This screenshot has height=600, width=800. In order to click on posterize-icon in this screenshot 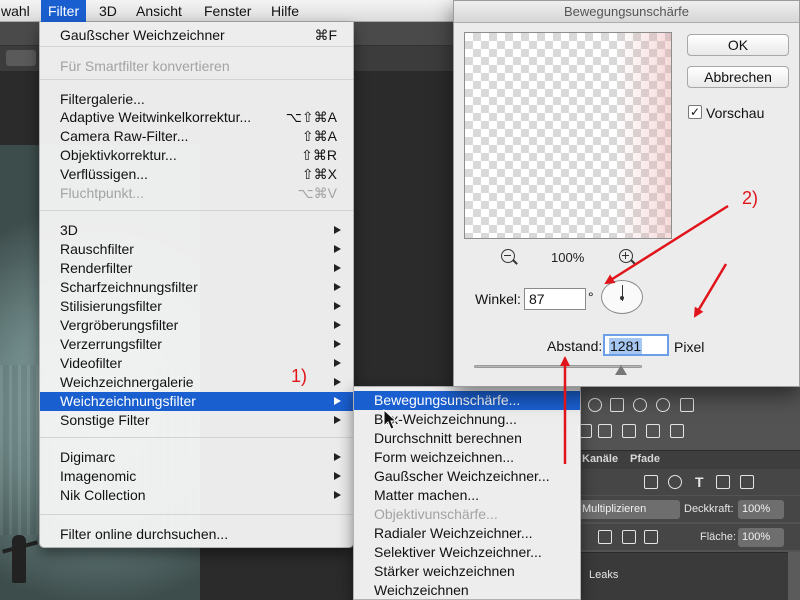, I will do `click(605, 431)`.